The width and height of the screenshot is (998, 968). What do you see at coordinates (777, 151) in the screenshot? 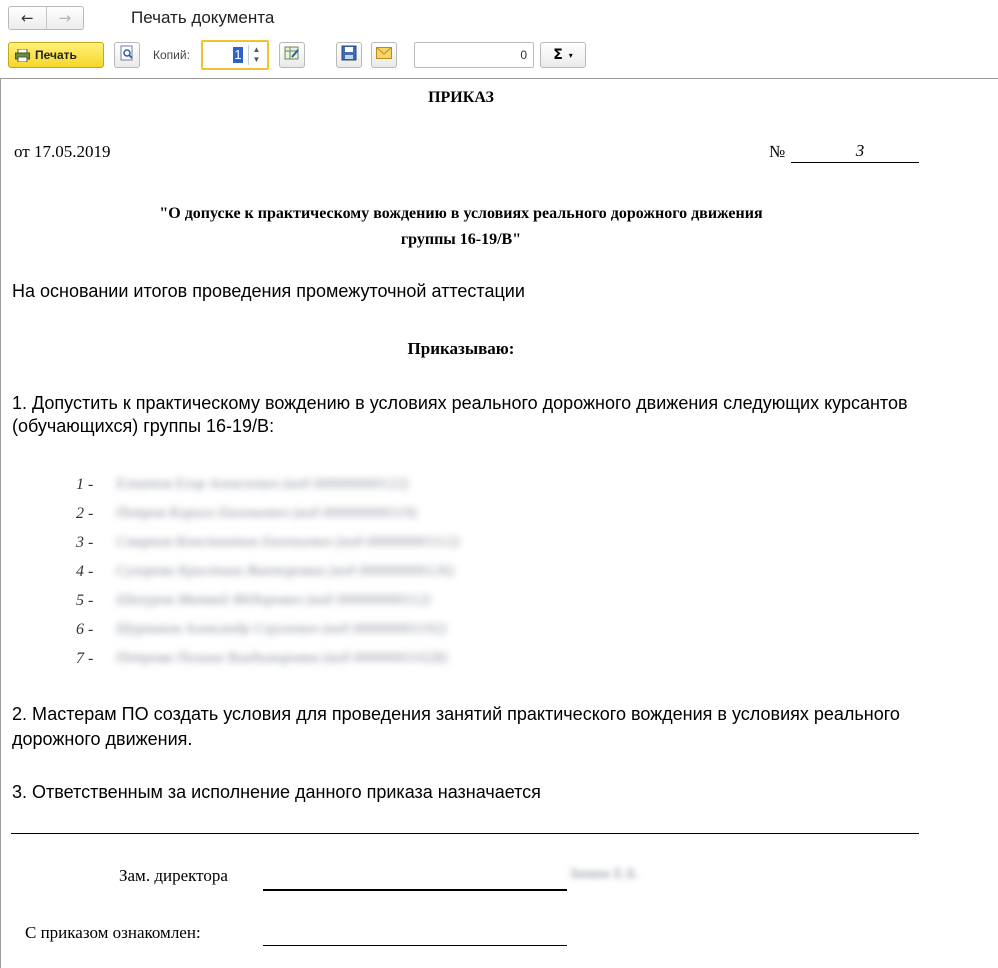
I see `number-sign: №` at bounding box center [777, 151].